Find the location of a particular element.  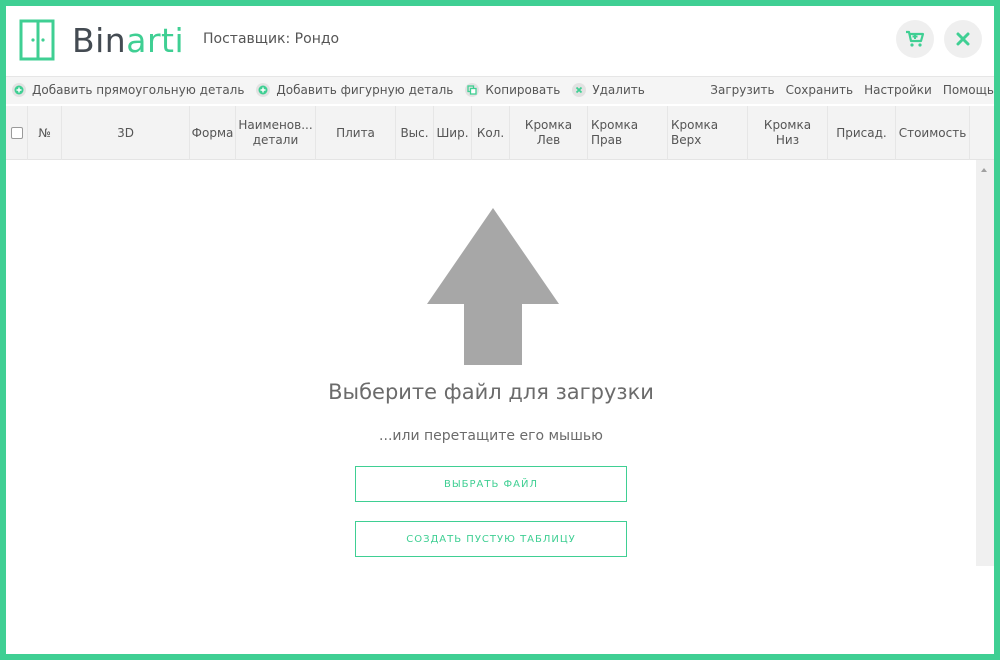

column-header-shape: Форма is located at coordinates (213, 133).